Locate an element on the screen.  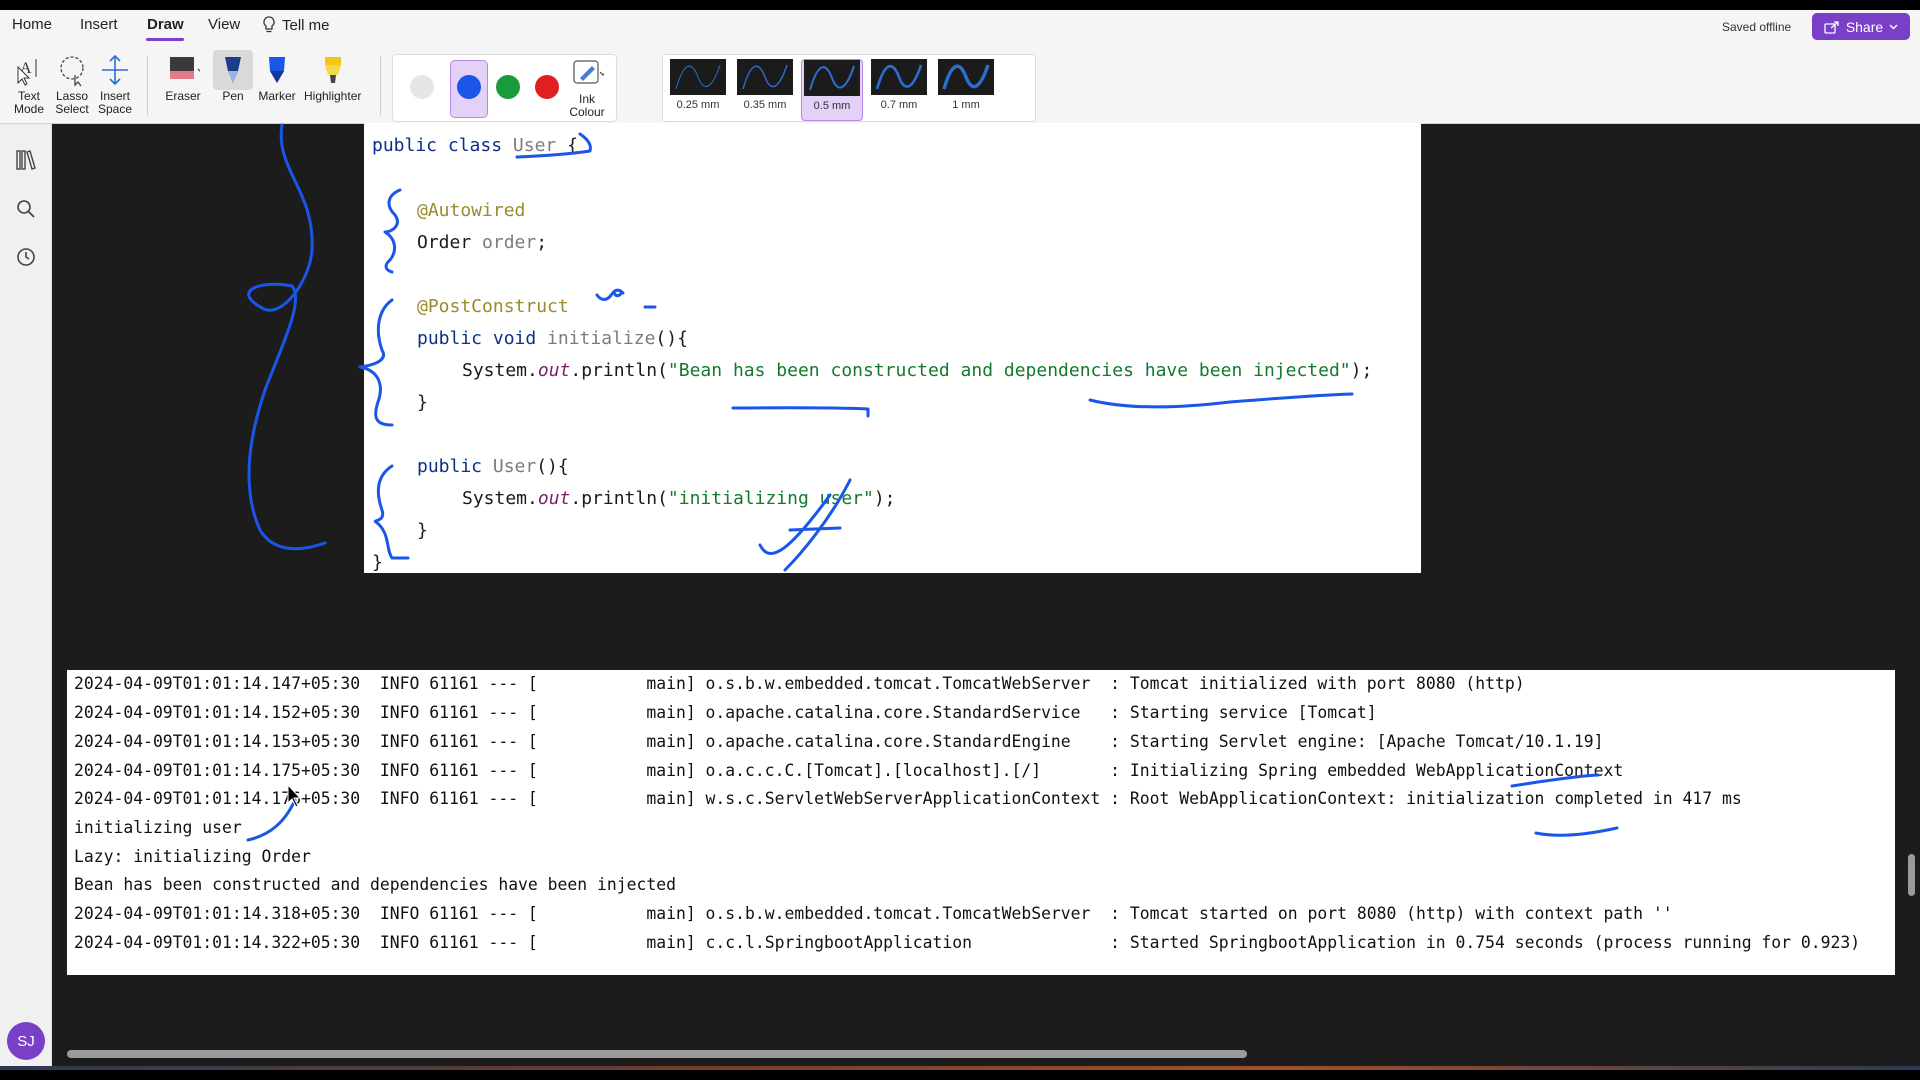
color-swatch-red is located at coordinates (547, 87).